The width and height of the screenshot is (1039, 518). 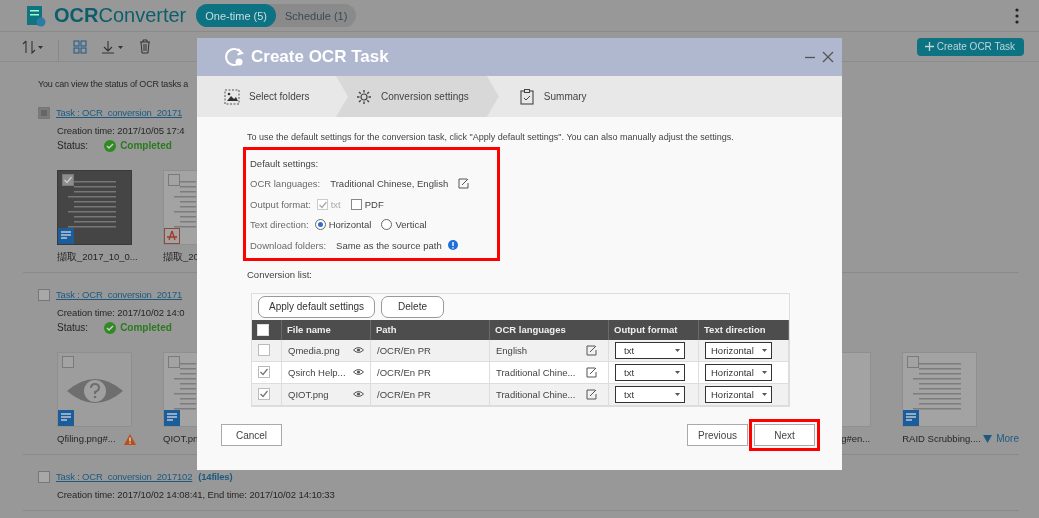 I want to click on column-header: Output format, so click(x=654, y=329).